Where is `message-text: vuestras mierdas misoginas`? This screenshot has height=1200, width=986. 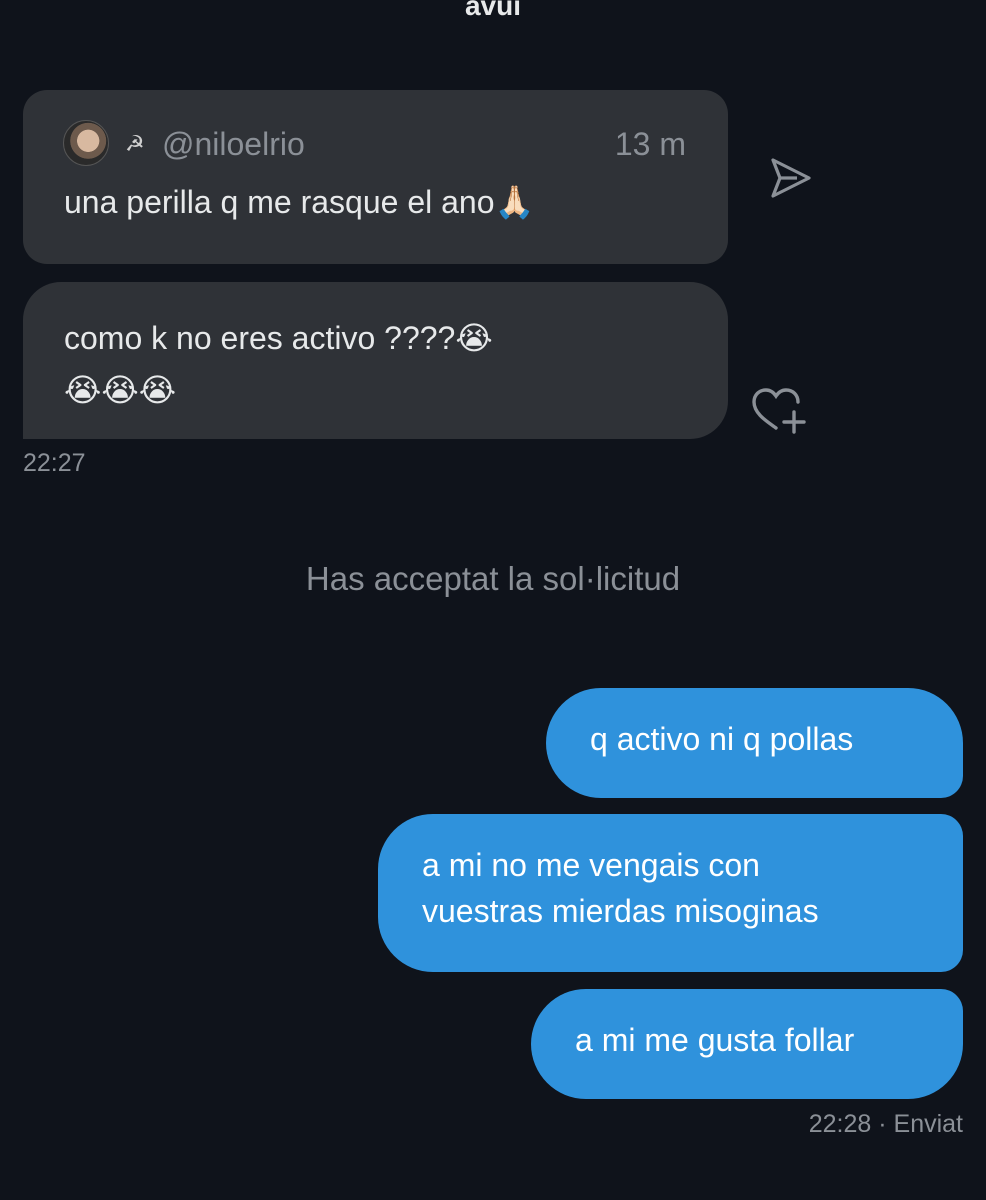
message-text: vuestras mierdas misoginas is located at coordinates (620, 911).